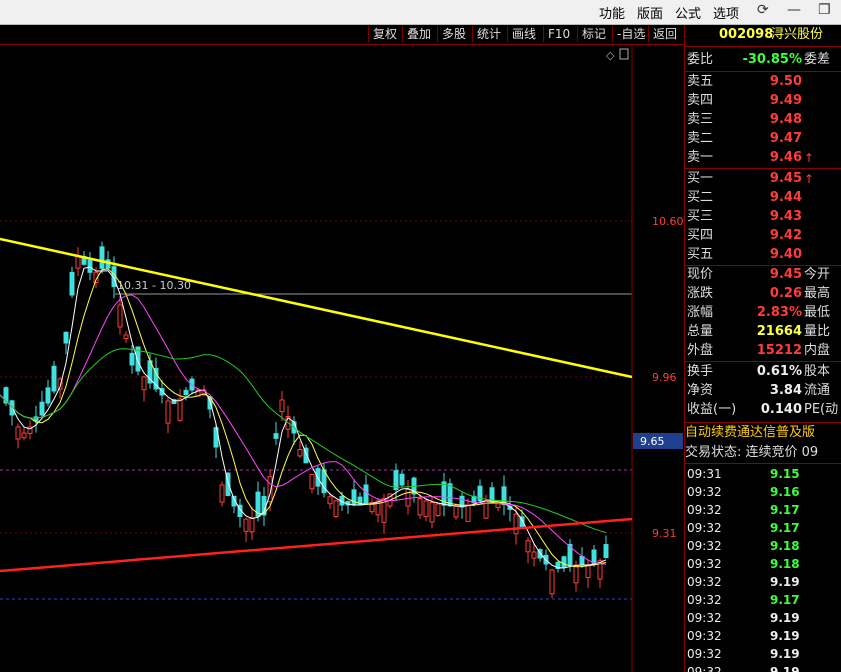  I want to click on ask-row: 卖三 9.48, so click(763, 120).